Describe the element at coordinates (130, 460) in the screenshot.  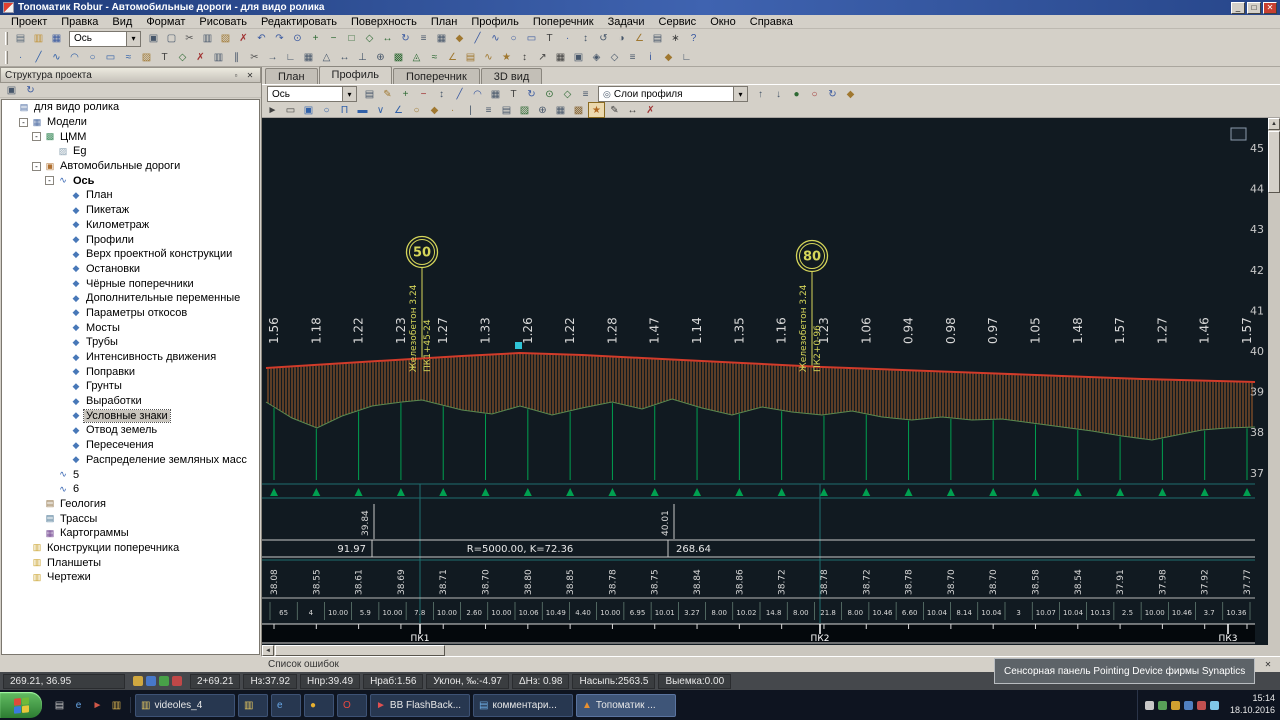
I see `tree-item: ◆ Распределение земляных масс` at that location.